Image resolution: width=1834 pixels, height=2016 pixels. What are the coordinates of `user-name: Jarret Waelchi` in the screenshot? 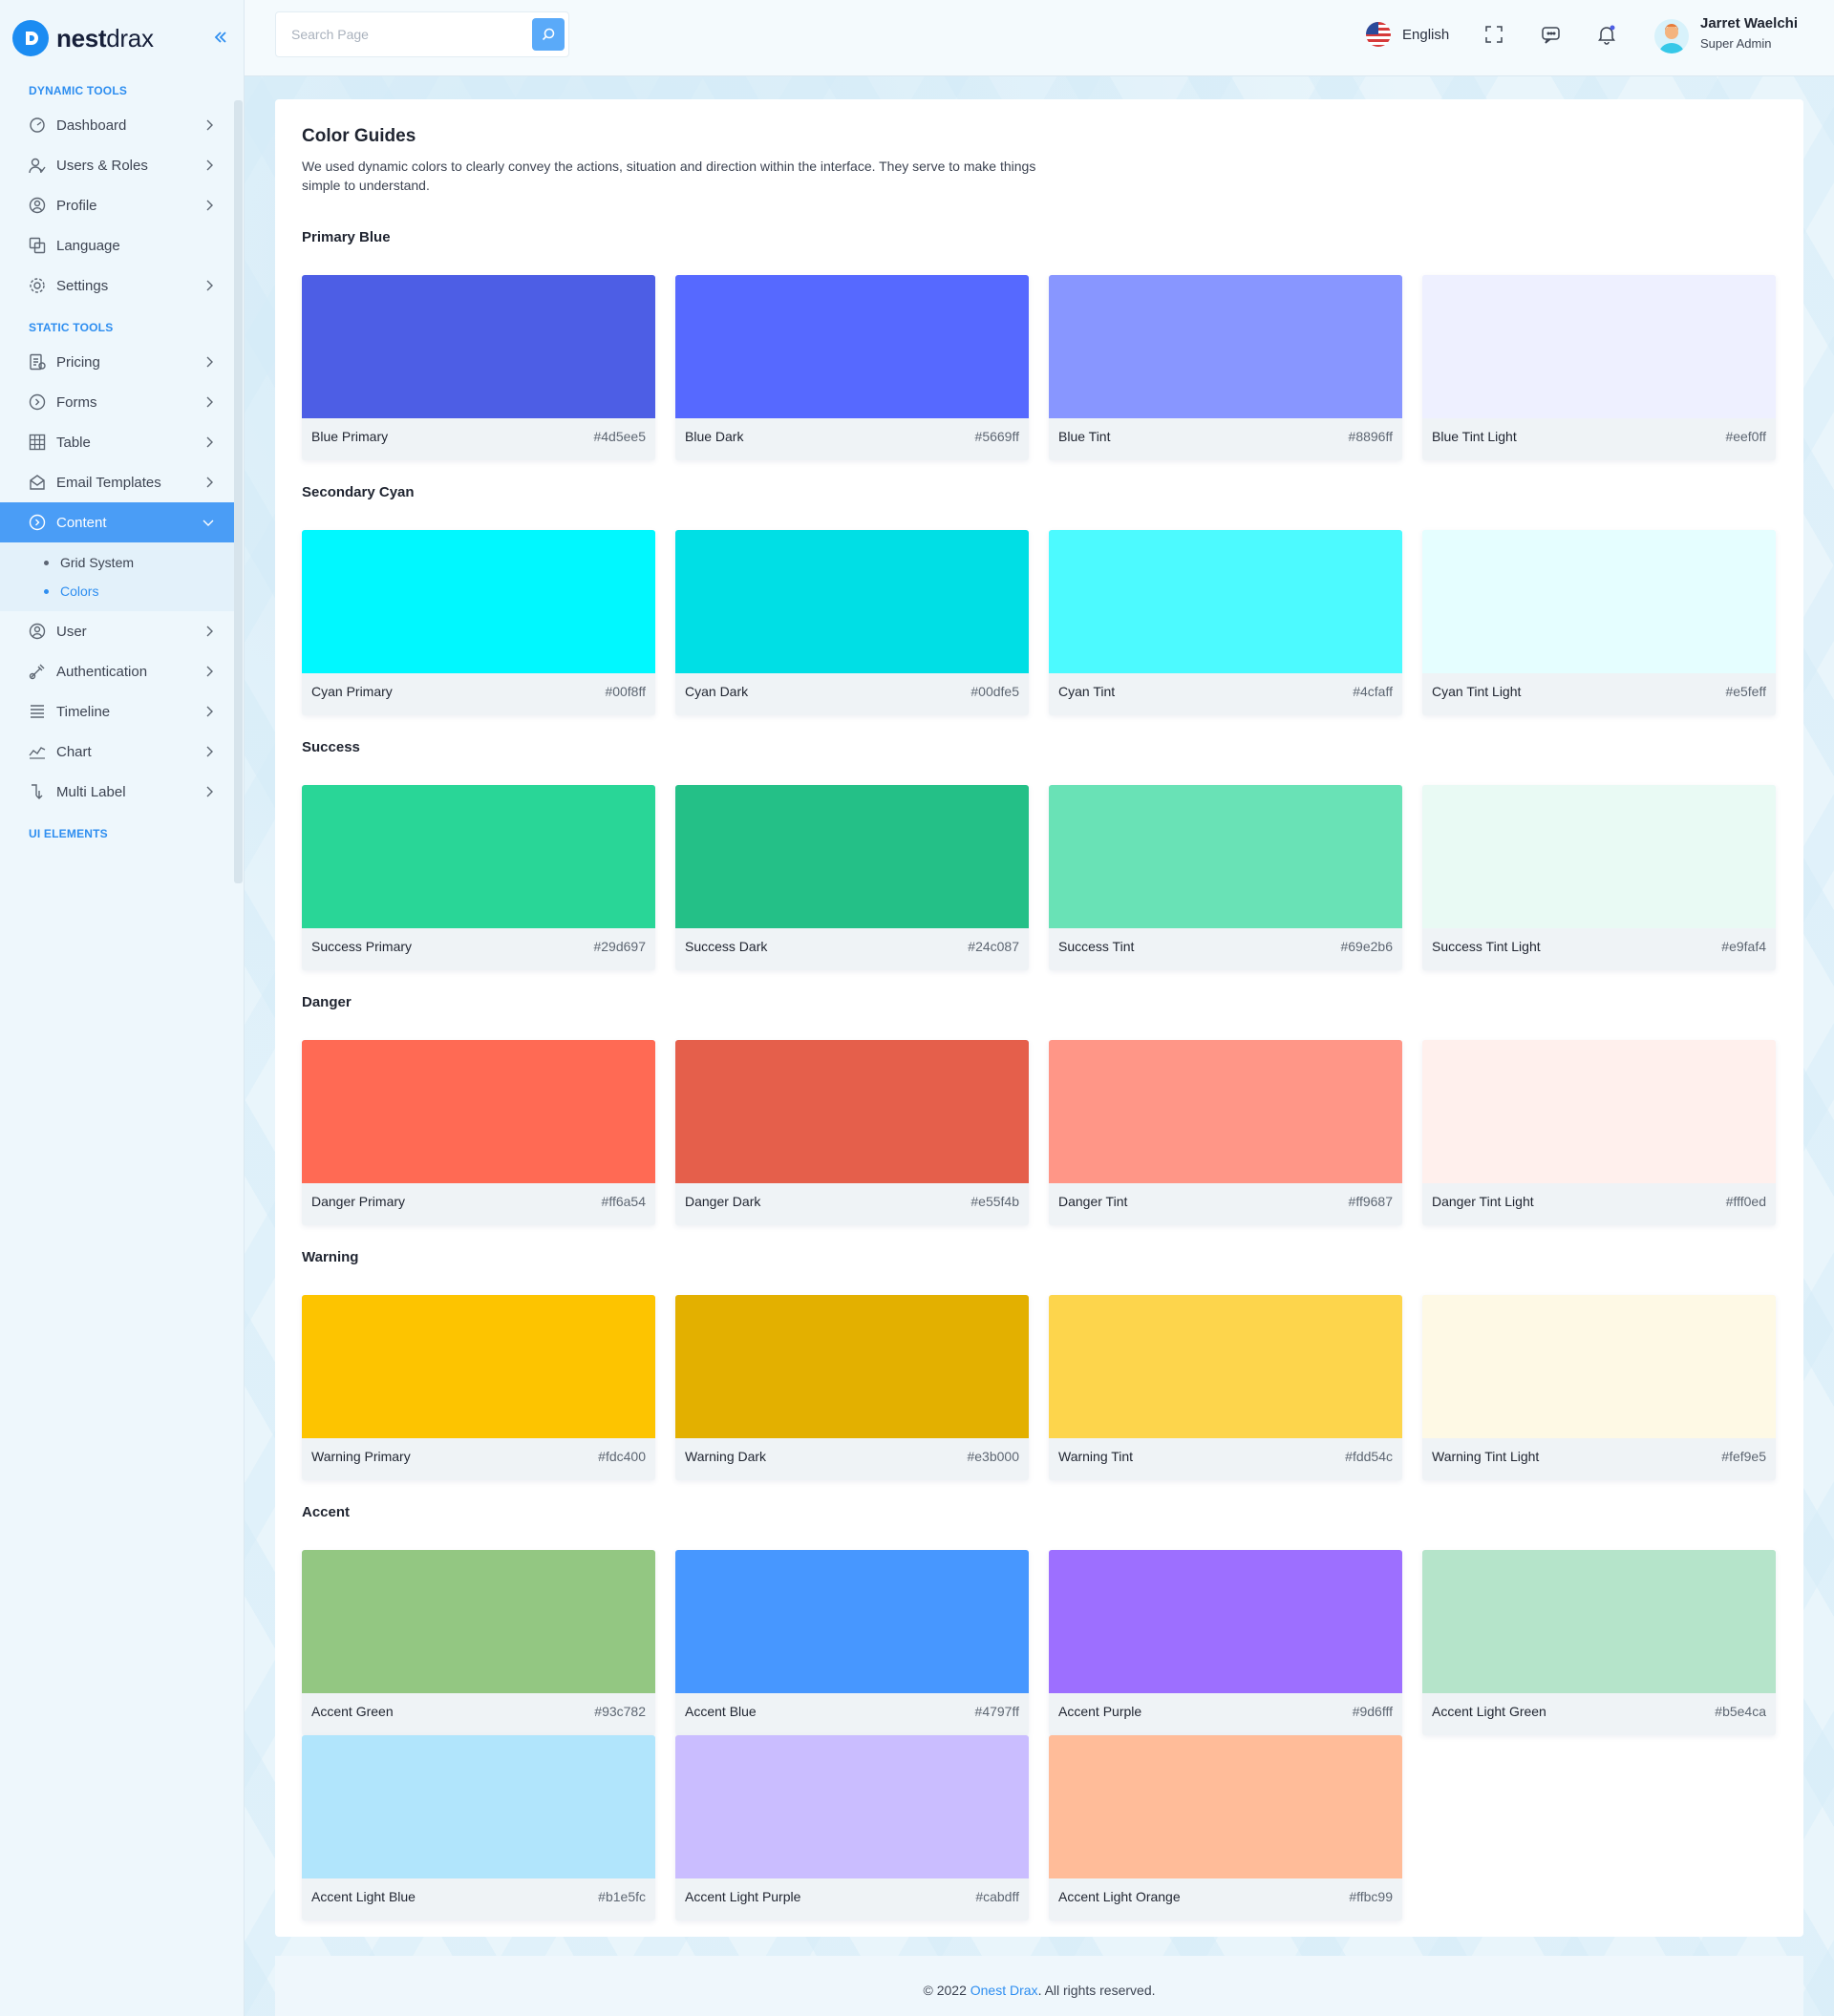 It's located at (1749, 23).